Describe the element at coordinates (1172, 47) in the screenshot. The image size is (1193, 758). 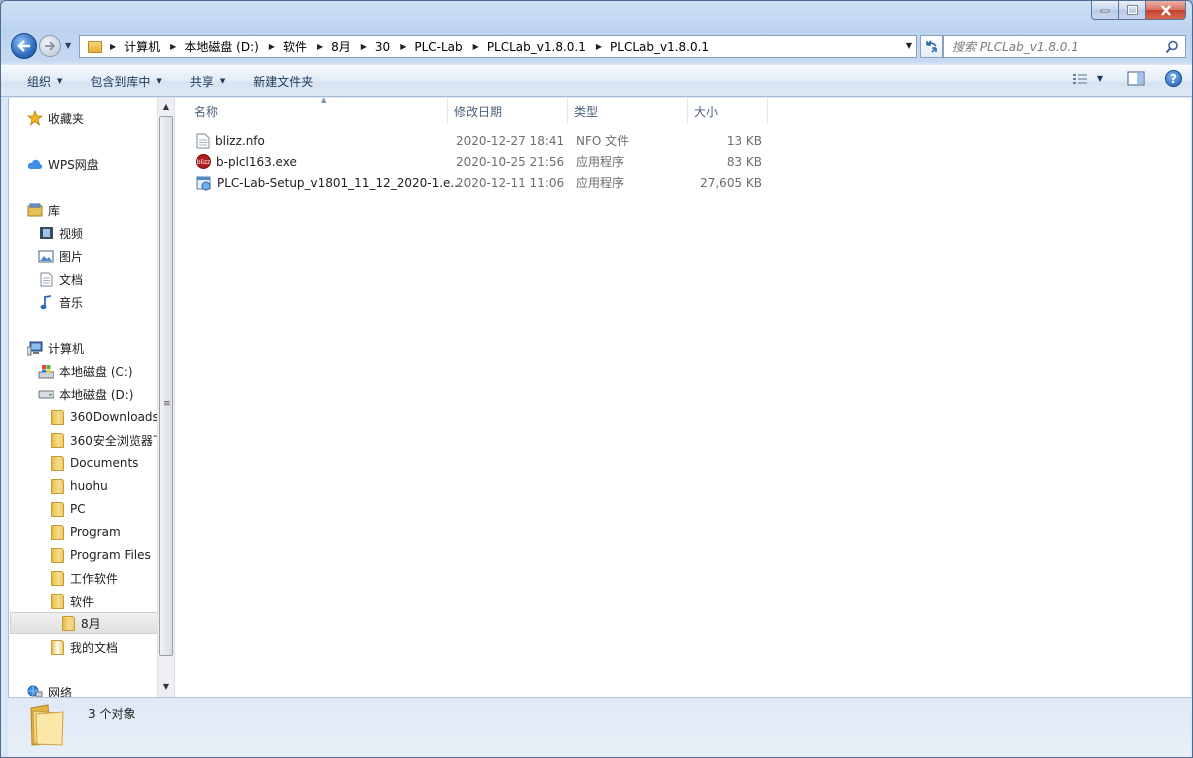
I see `search-icon` at that location.